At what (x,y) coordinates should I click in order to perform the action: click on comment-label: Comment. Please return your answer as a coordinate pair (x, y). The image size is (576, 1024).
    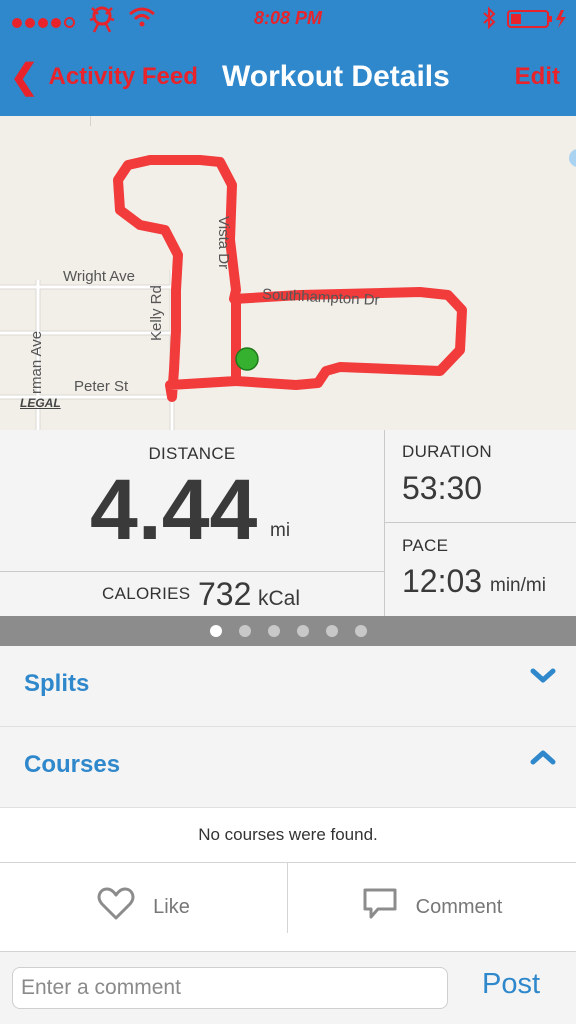
    Looking at the image, I should click on (459, 906).